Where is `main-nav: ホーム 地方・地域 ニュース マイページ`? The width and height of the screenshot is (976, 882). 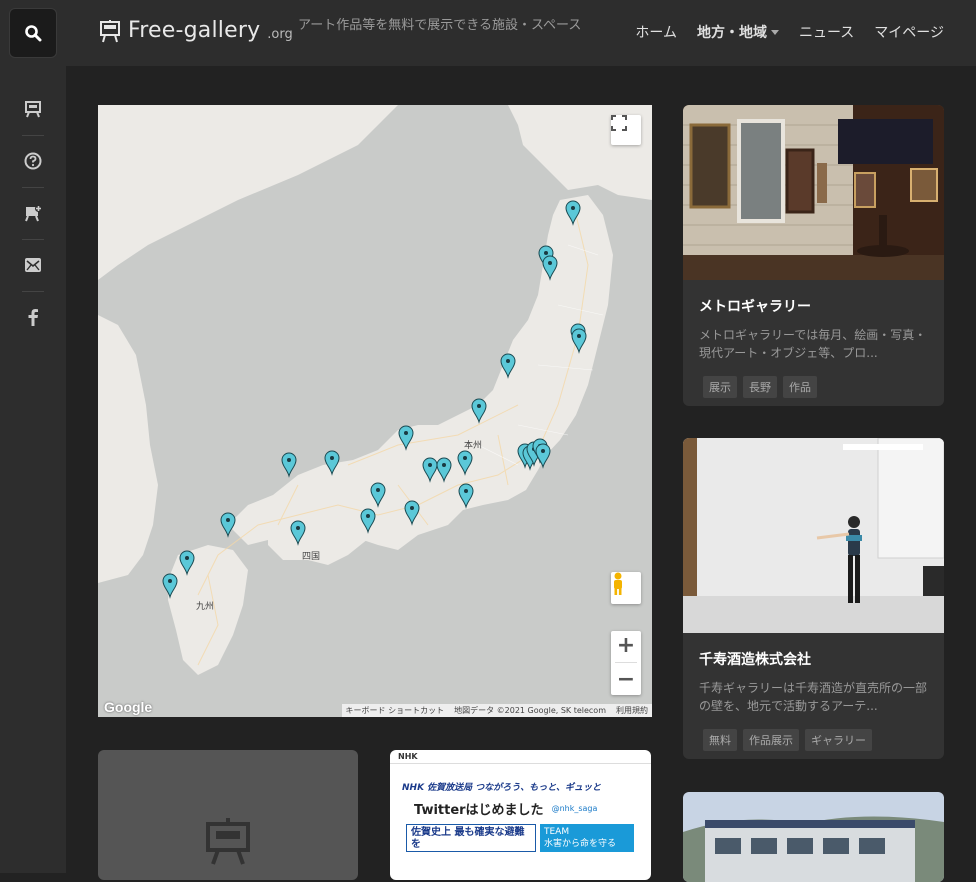 main-nav: ホーム 地方・地域 ニュース マイページ is located at coordinates (789, 32).